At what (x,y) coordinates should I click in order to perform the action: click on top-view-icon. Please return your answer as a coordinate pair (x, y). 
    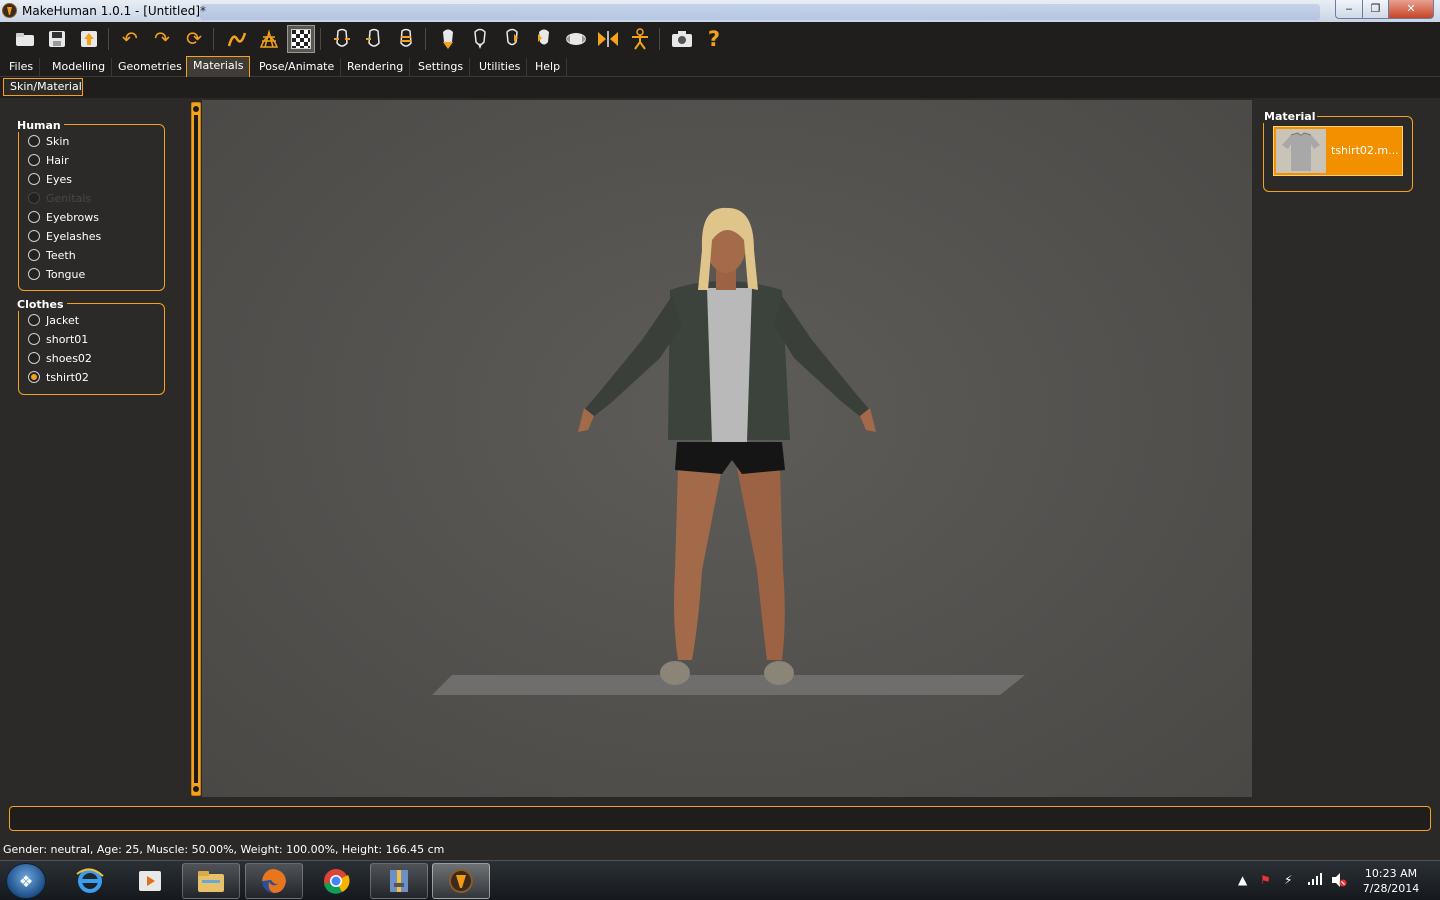
    Looking at the image, I should click on (480, 39).